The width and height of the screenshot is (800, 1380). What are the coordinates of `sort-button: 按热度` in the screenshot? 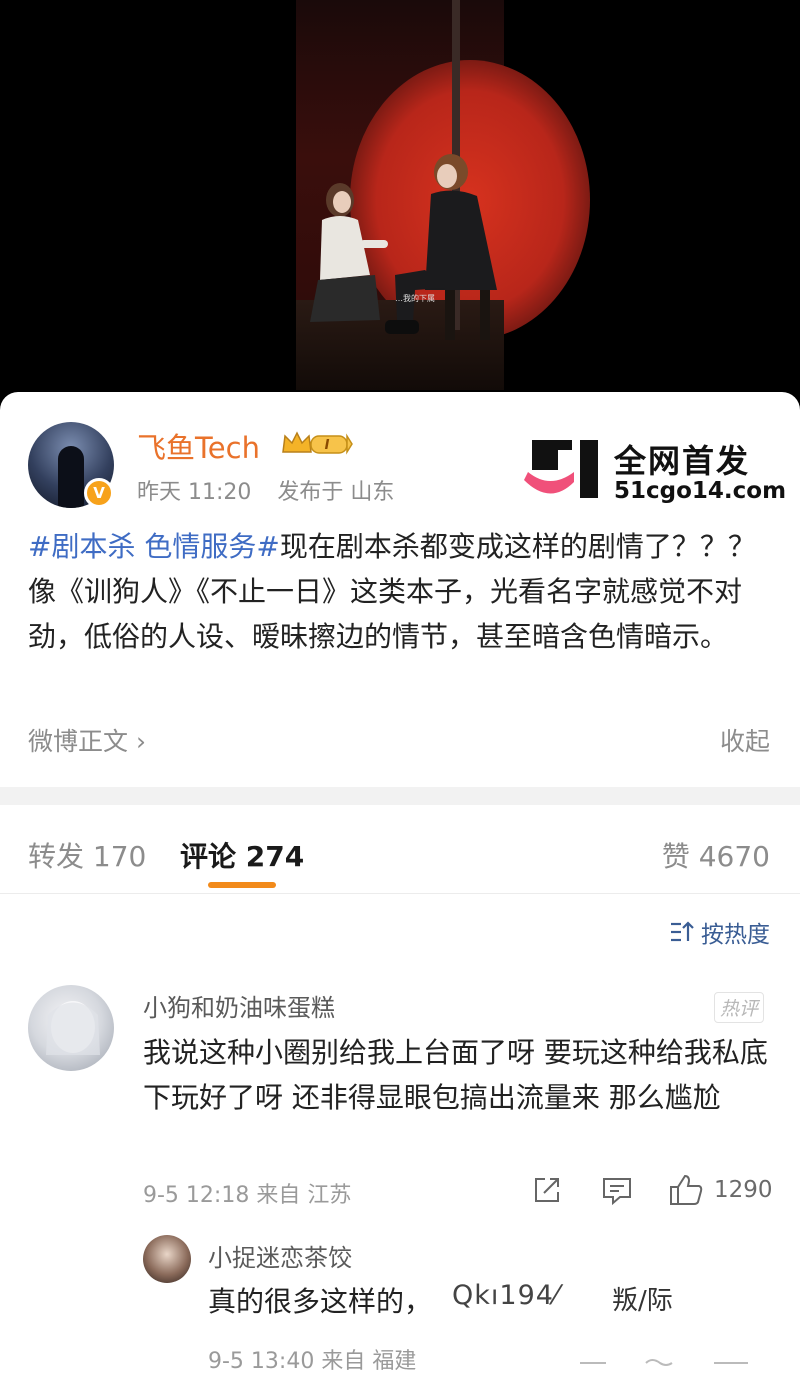 It's located at (719, 932).